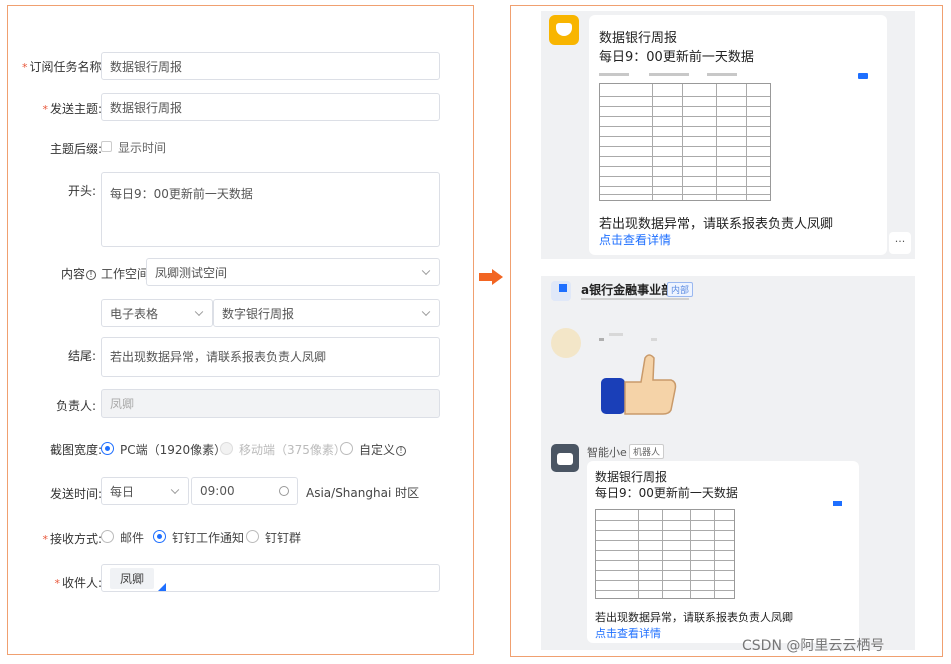  I want to click on recipient-input: 凤卿, so click(270, 578).